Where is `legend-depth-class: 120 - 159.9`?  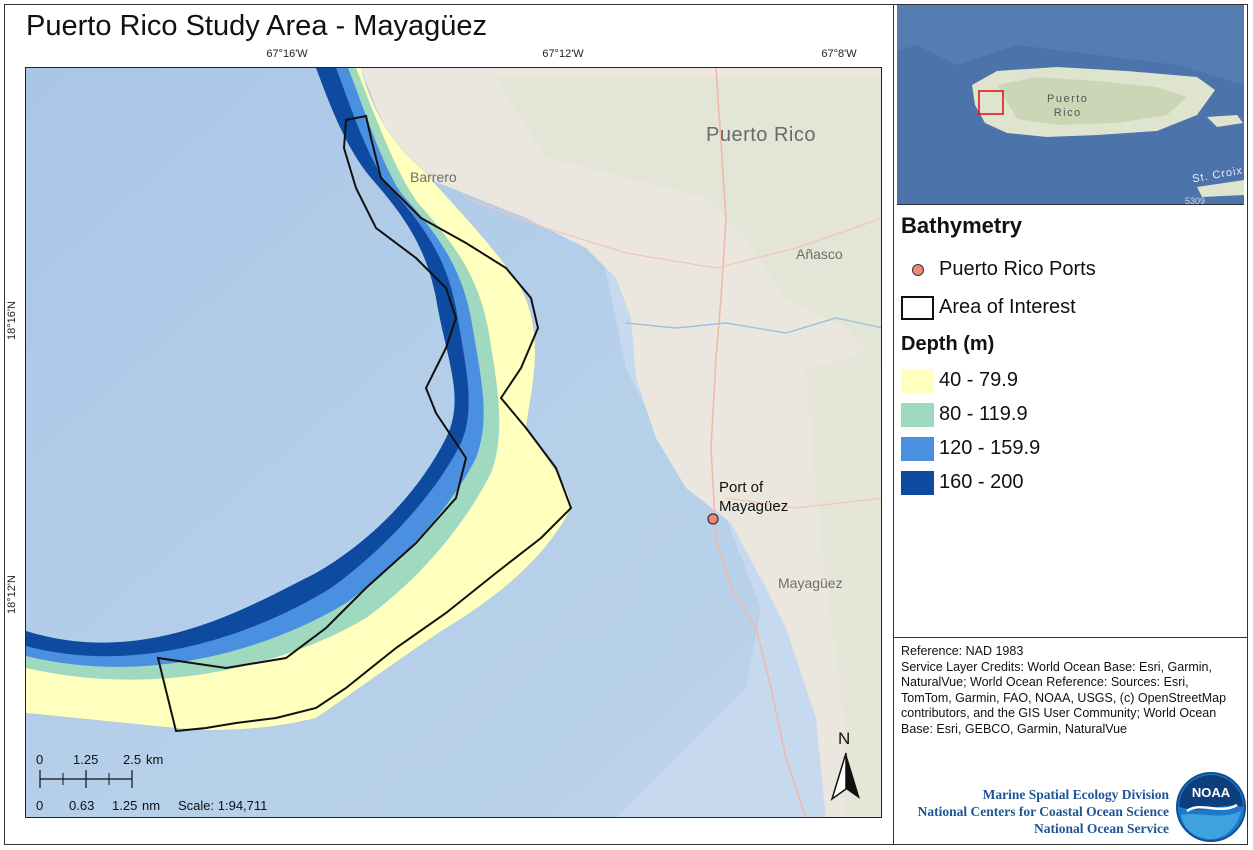 legend-depth-class: 120 - 159.9 is located at coordinates (970, 448).